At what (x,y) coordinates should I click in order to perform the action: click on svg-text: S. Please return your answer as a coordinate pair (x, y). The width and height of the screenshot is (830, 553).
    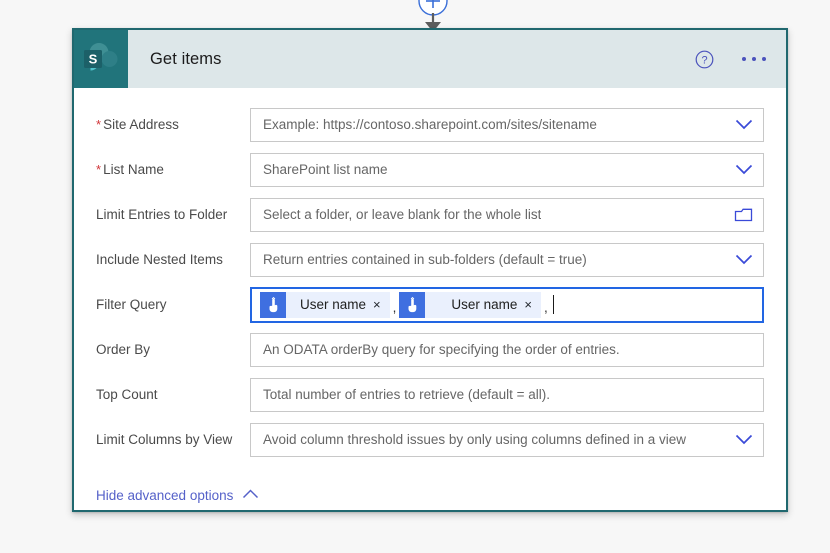
    Looking at the image, I should click on (93, 59).